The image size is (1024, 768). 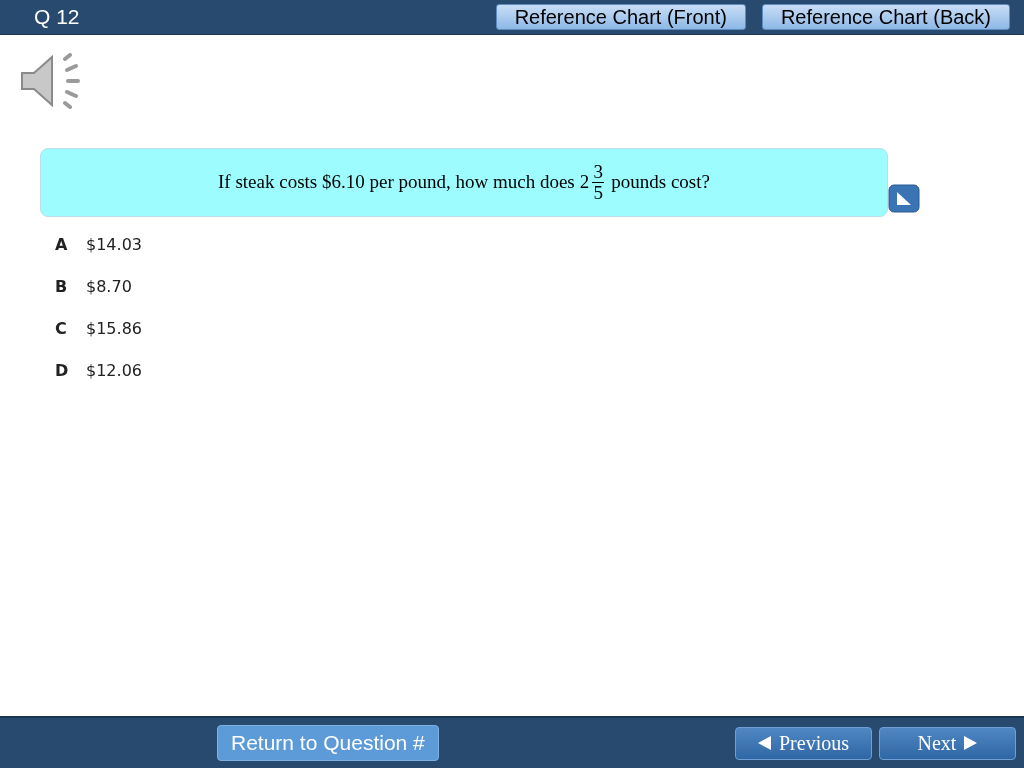 What do you see at coordinates (62, 244) in the screenshot?
I see `option-letter: A` at bounding box center [62, 244].